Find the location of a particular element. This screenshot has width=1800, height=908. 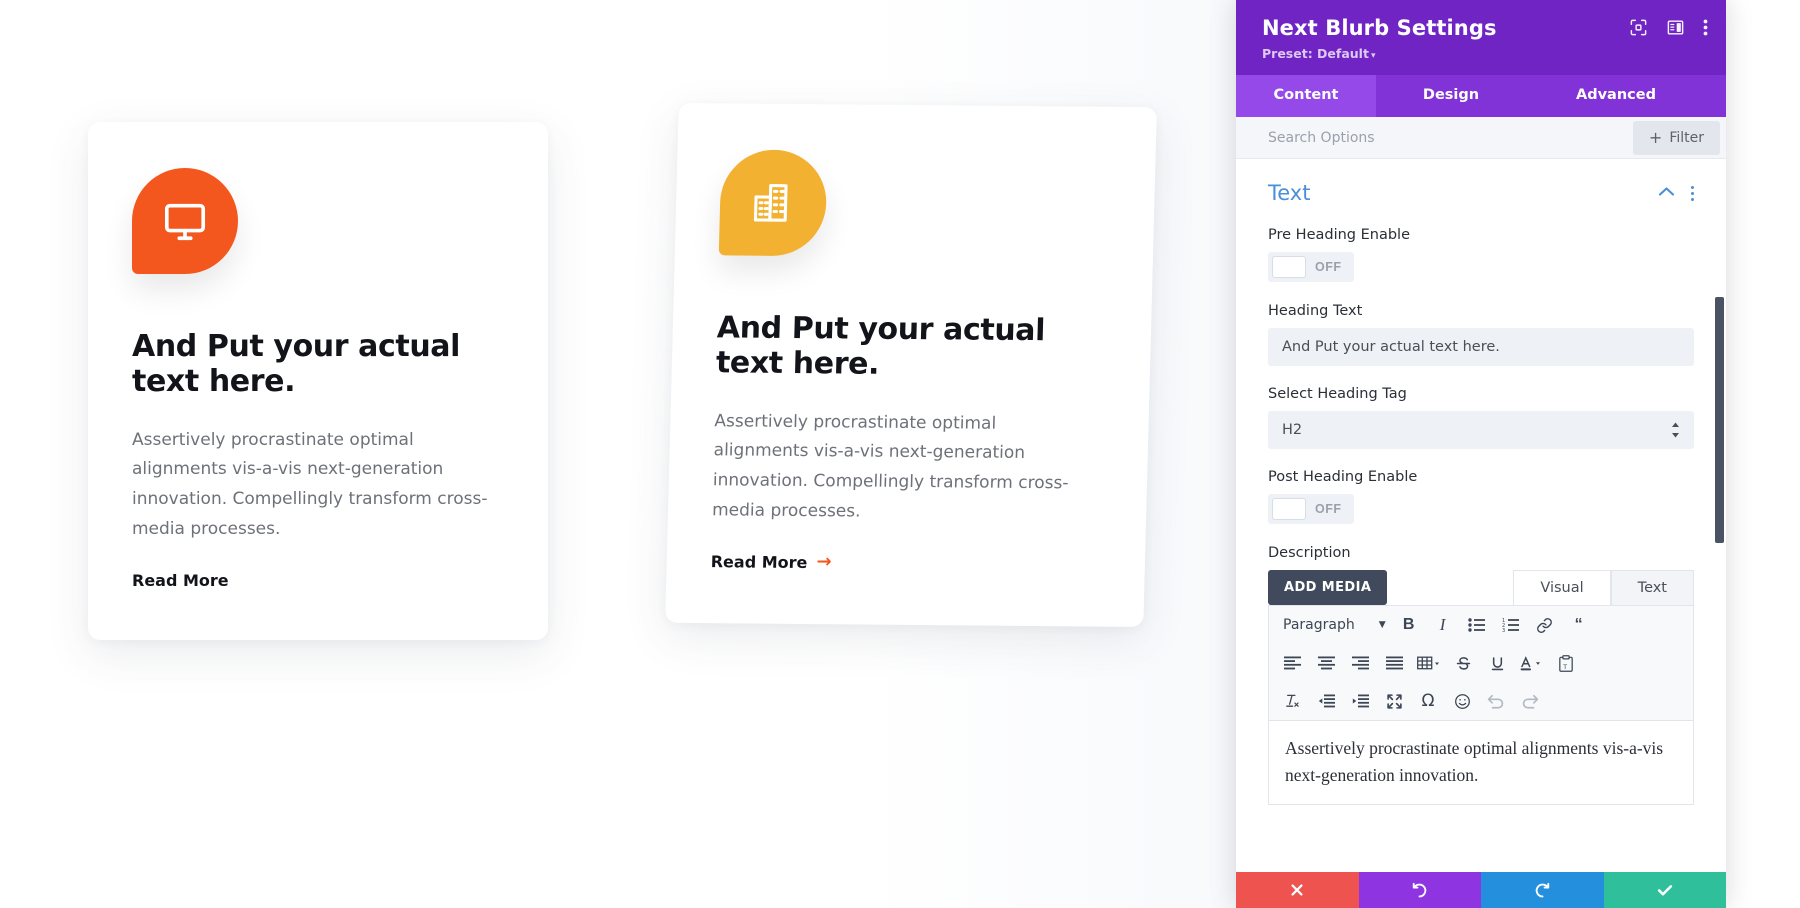

monitor-icon-badge is located at coordinates (185, 221).